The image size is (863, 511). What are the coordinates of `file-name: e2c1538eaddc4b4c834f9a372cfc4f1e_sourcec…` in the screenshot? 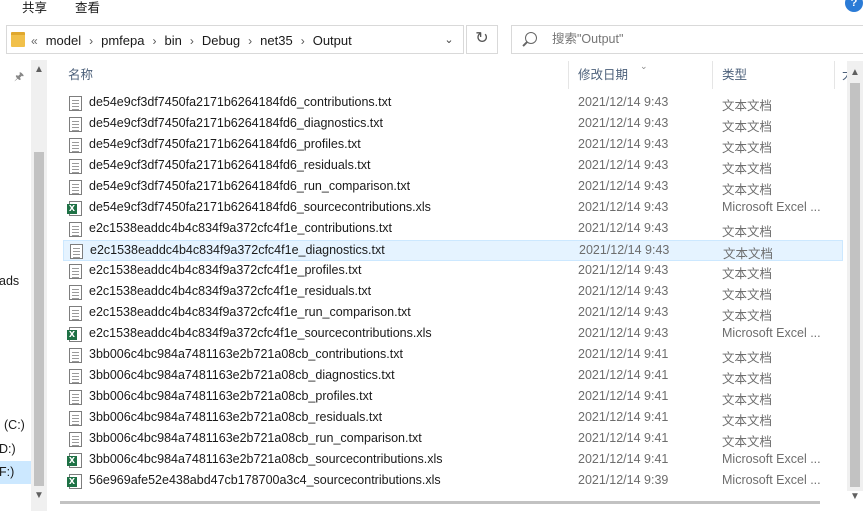 It's located at (260, 333).